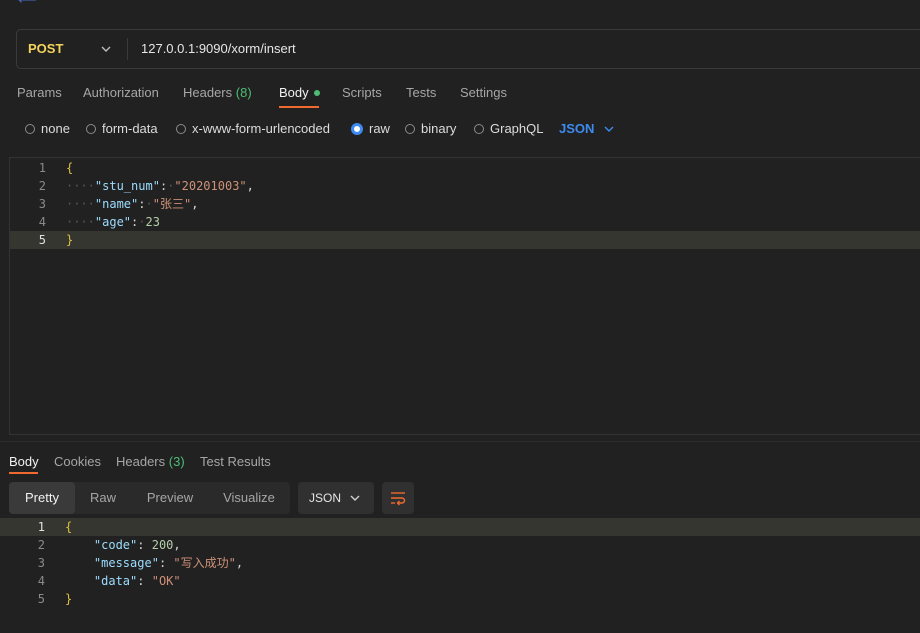 Image resolution: width=920 pixels, height=633 pixels. I want to click on tab-test-results: Test Results, so click(235, 462).